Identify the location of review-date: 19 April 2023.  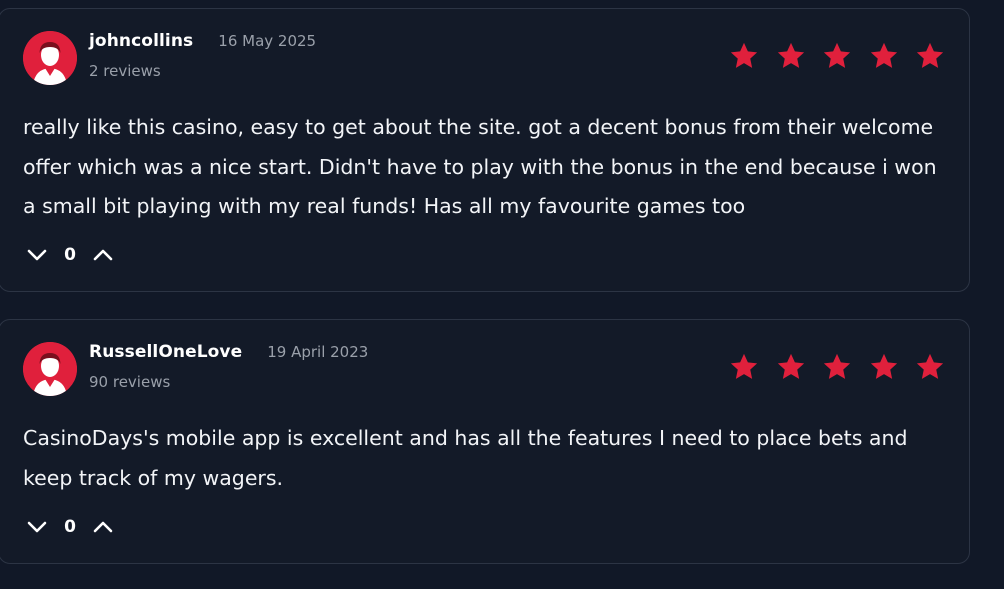
(318, 352).